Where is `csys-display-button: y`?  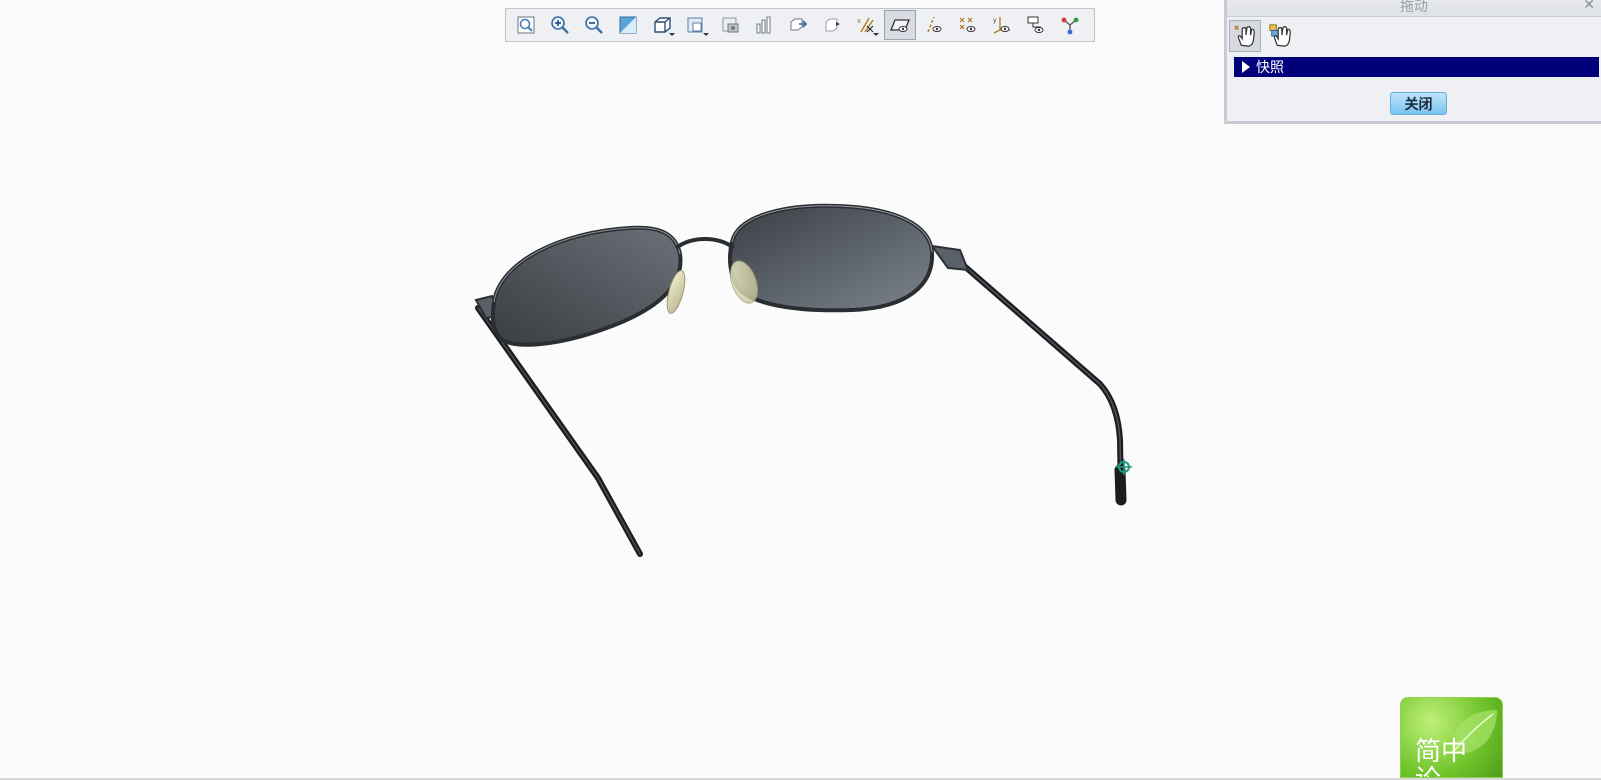
csys-display-button: y is located at coordinates (1002, 25).